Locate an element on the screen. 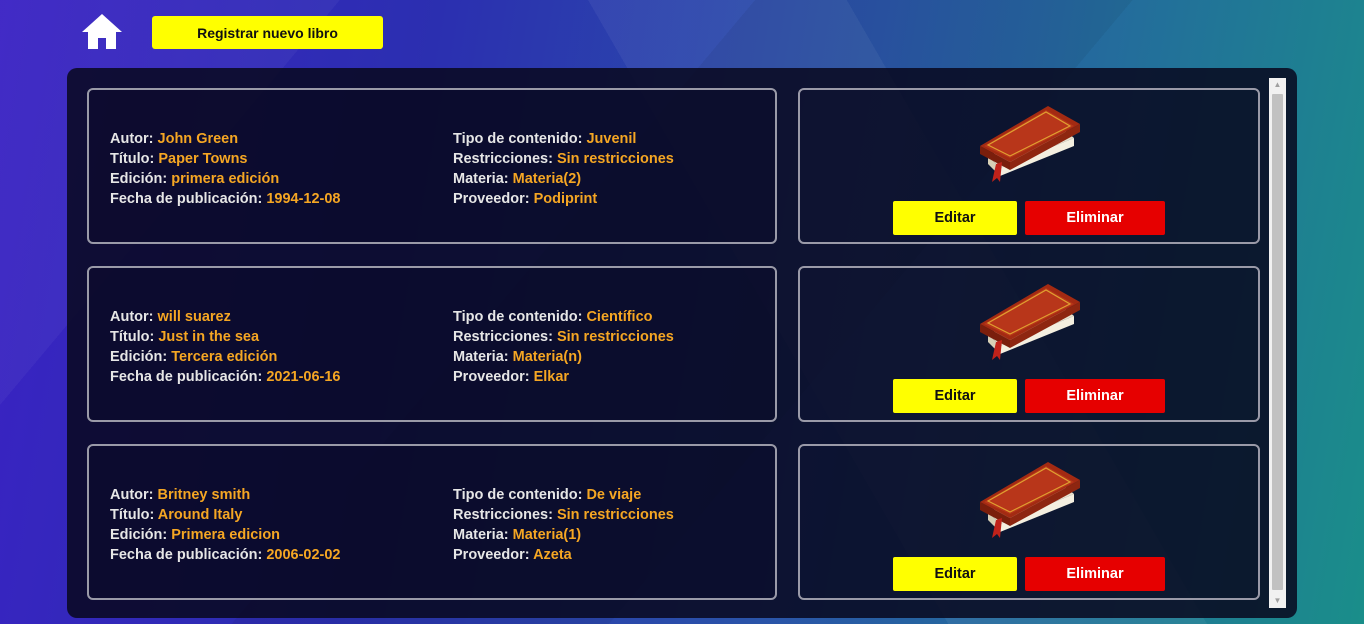 Image resolution: width=1364 pixels, height=624 pixels. home-icon is located at coordinates (102, 31).